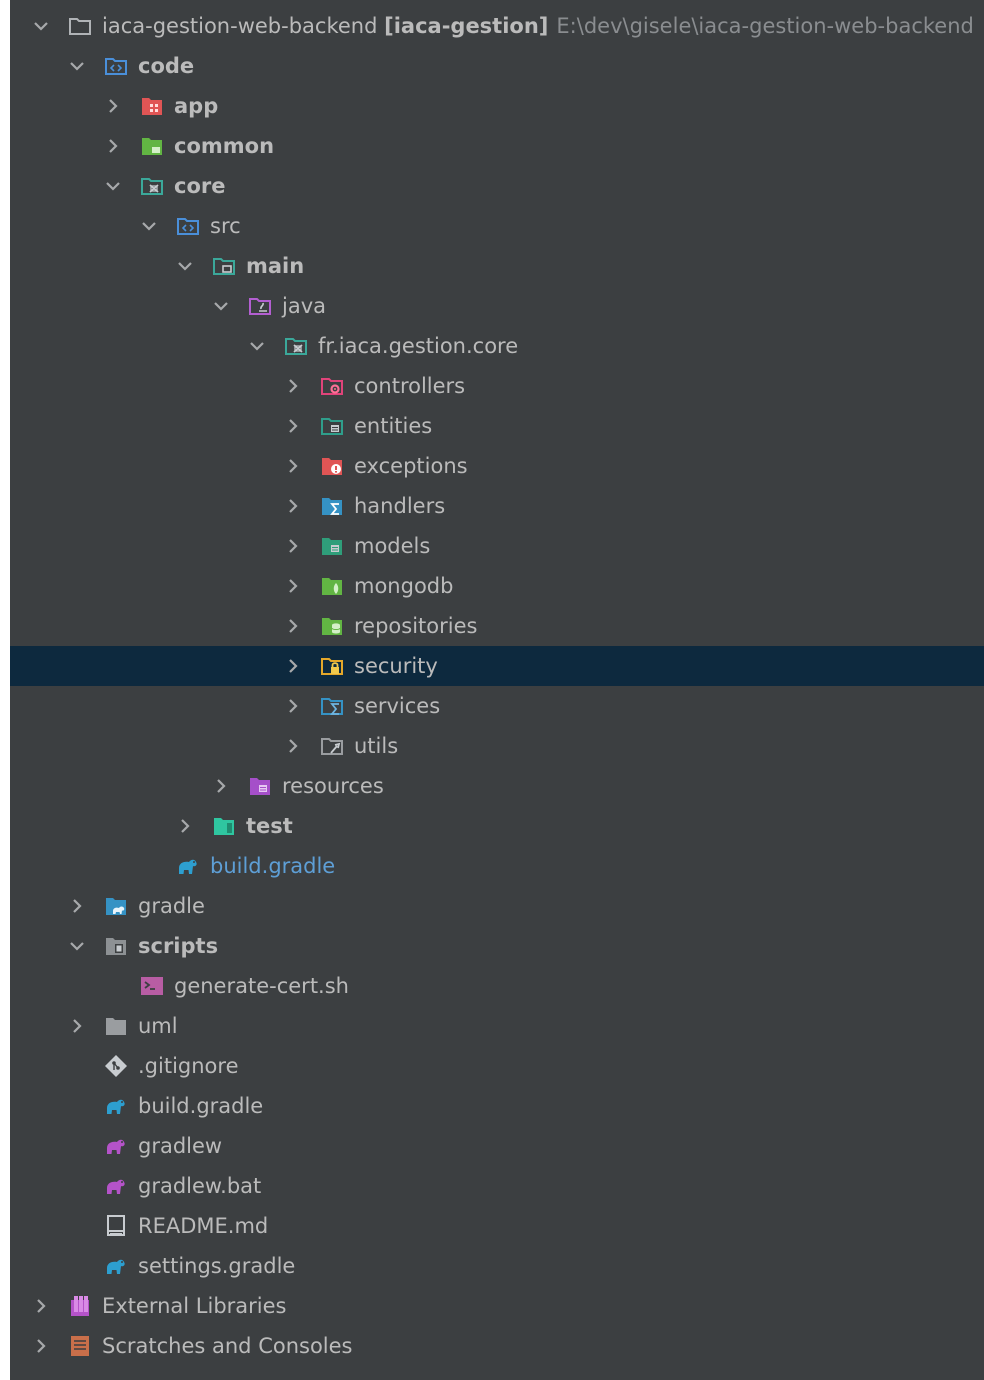 The height and width of the screenshot is (1380, 984). What do you see at coordinates (200, 1186) in the screenshot?
I see `tree-item-label: gradlew.bat` at bounding box center [200, 1186].